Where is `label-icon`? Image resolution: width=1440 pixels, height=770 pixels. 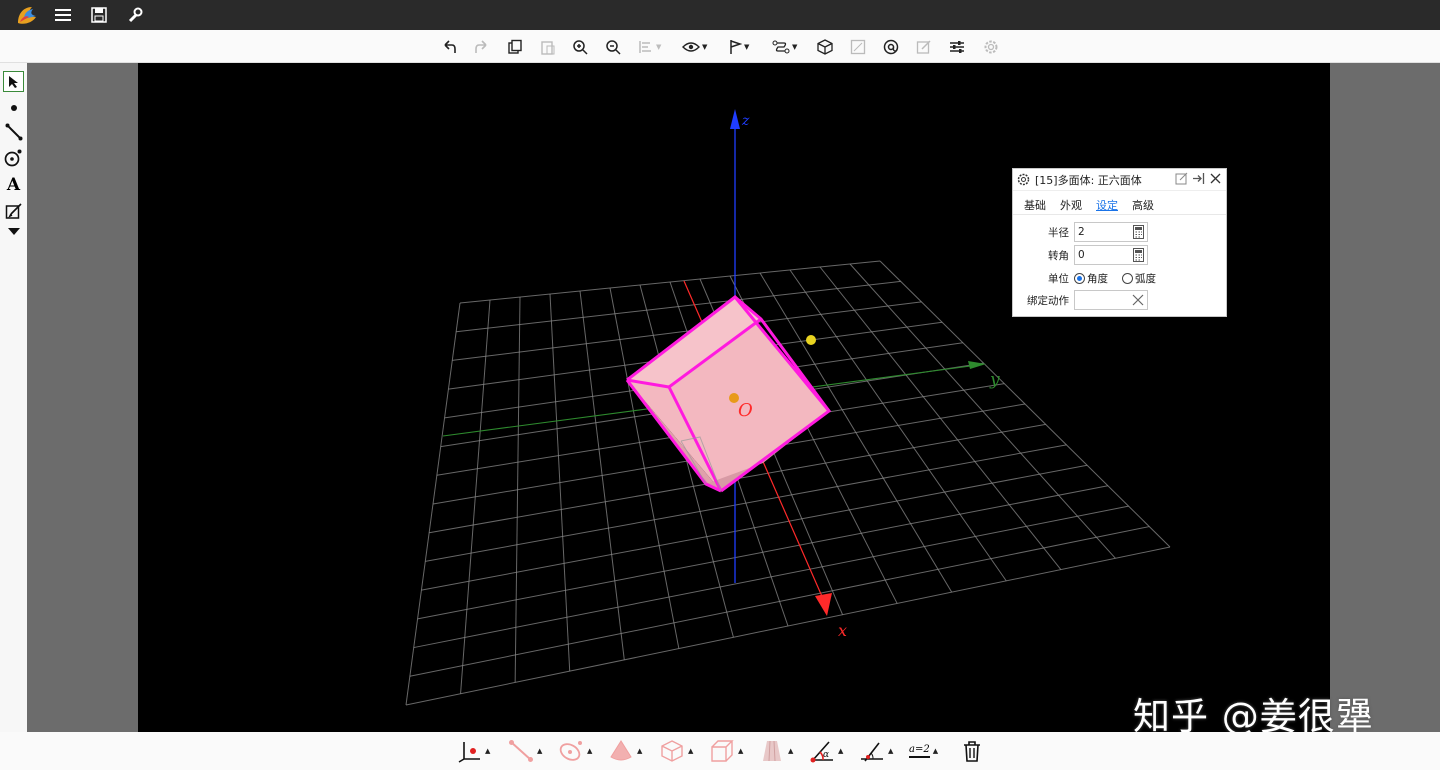 label-icon is located at coordinates (891, 47).